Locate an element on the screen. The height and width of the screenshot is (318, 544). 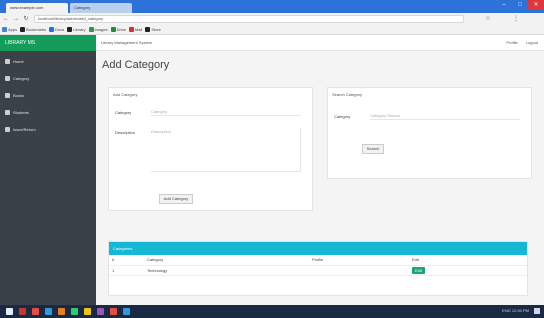
description-textarea: Description is located at coordinates (226, 150).